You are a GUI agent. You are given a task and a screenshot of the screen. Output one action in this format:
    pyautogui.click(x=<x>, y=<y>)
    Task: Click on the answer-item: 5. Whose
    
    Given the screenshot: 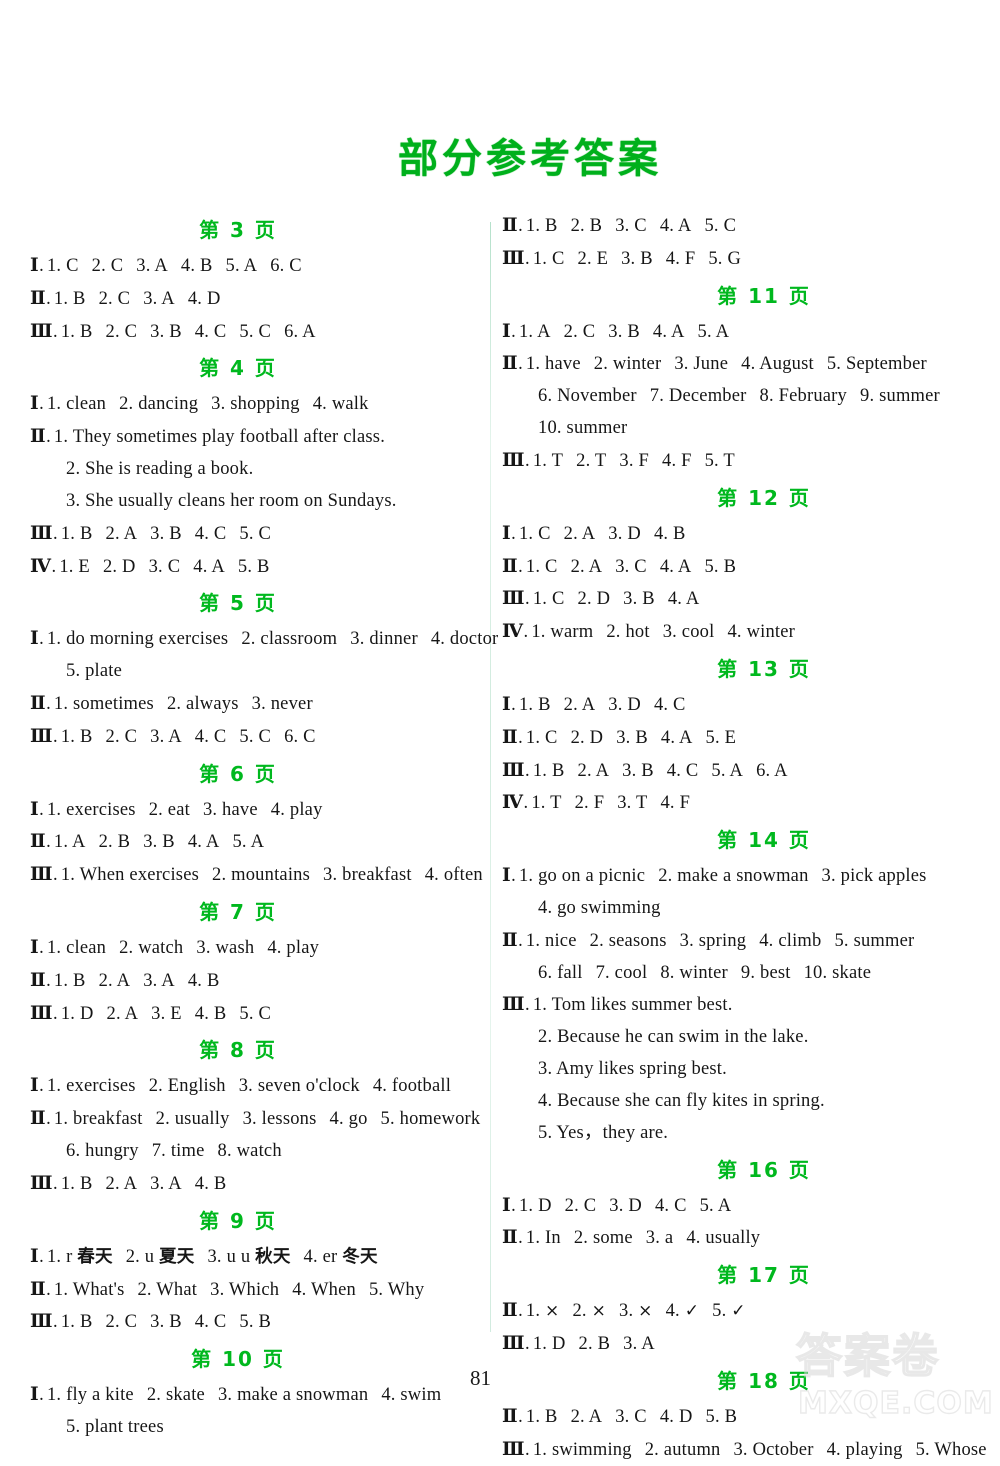 What is the action you would take?
    pyautogui.click(x=951, y=1449)
    